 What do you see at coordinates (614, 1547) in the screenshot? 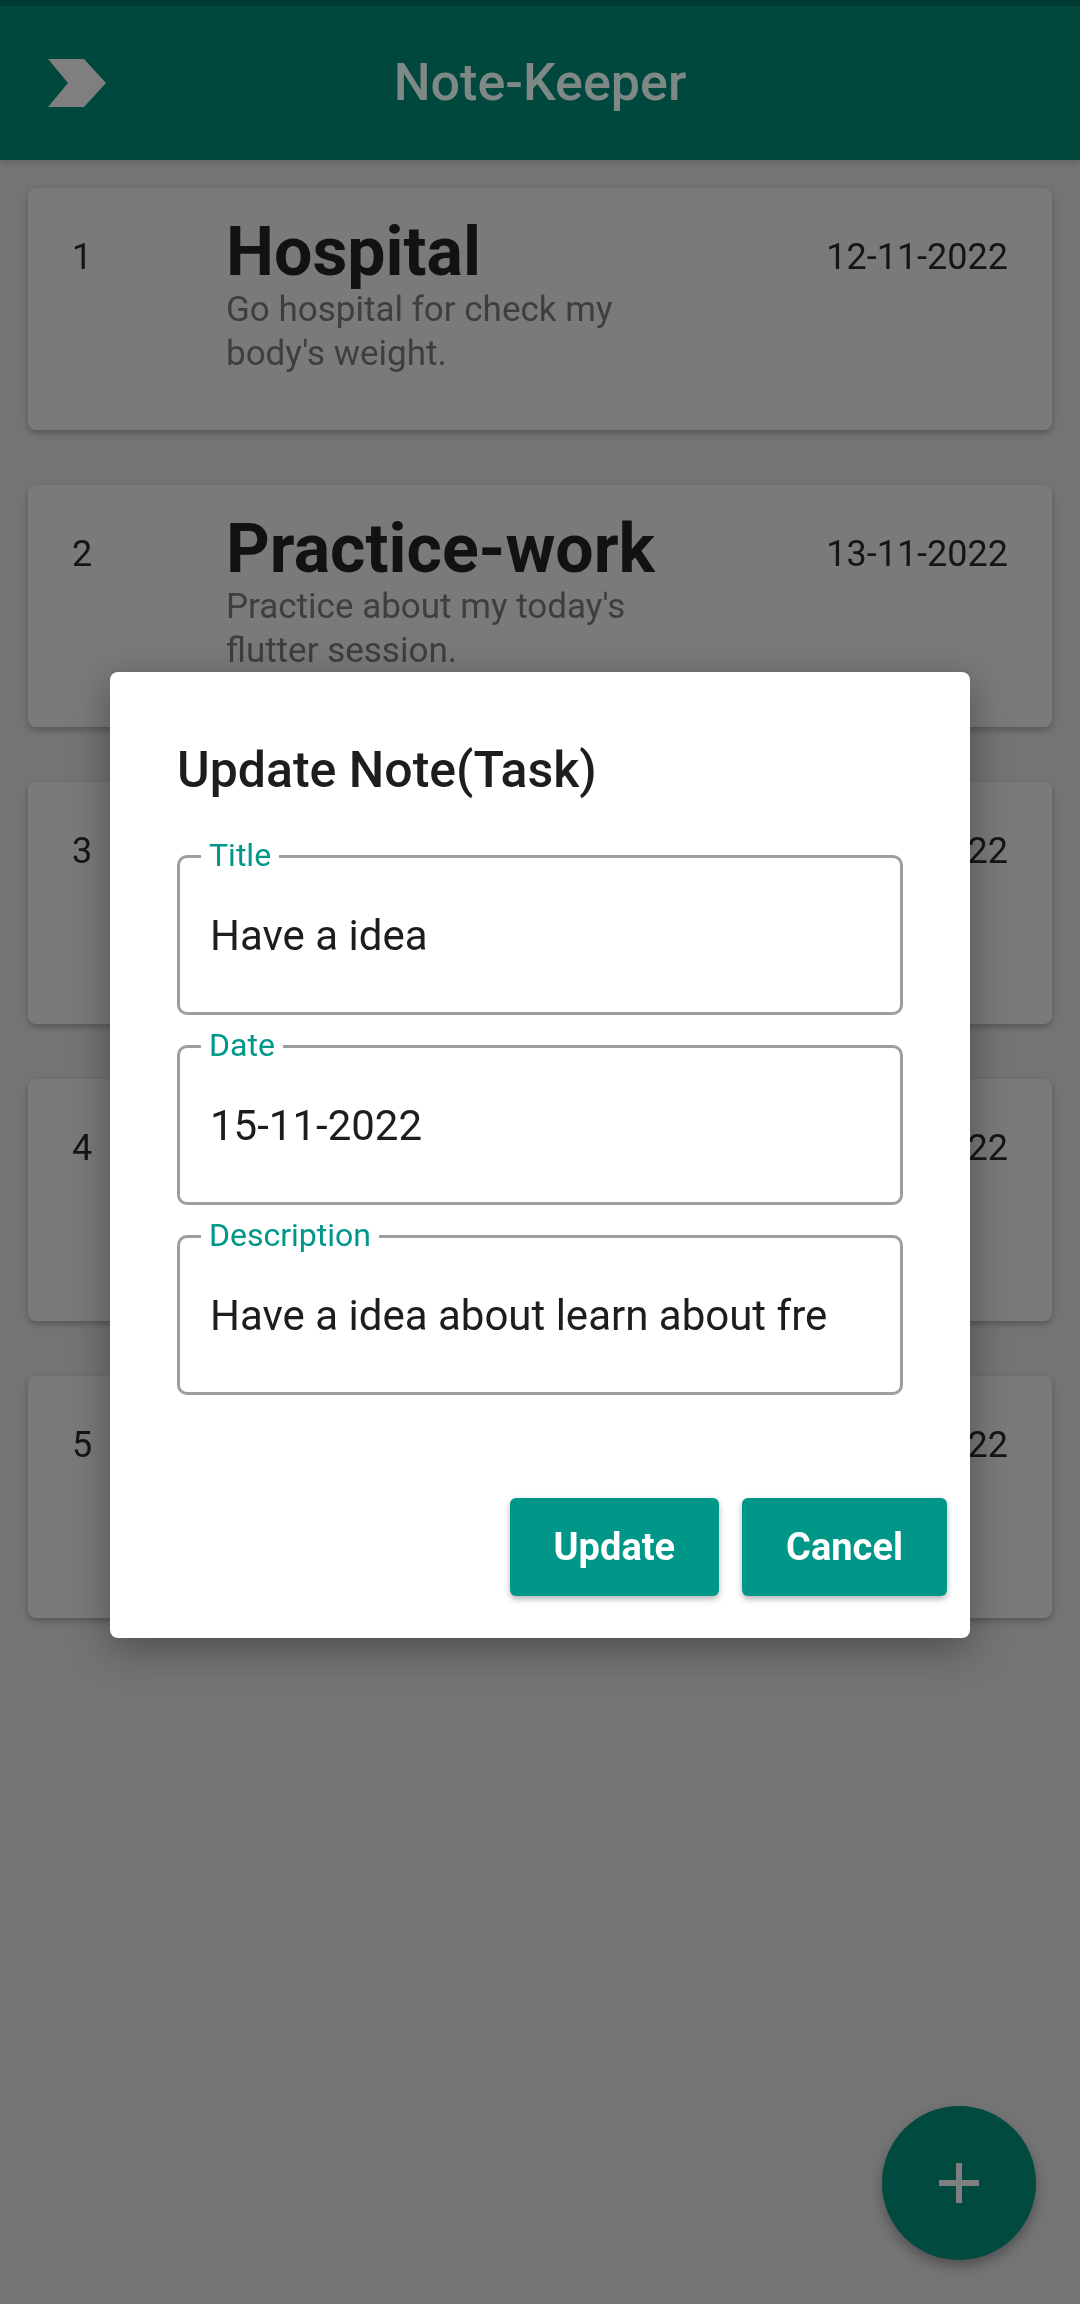
I see `update-button: Update` at bounding box center [614, 1547].